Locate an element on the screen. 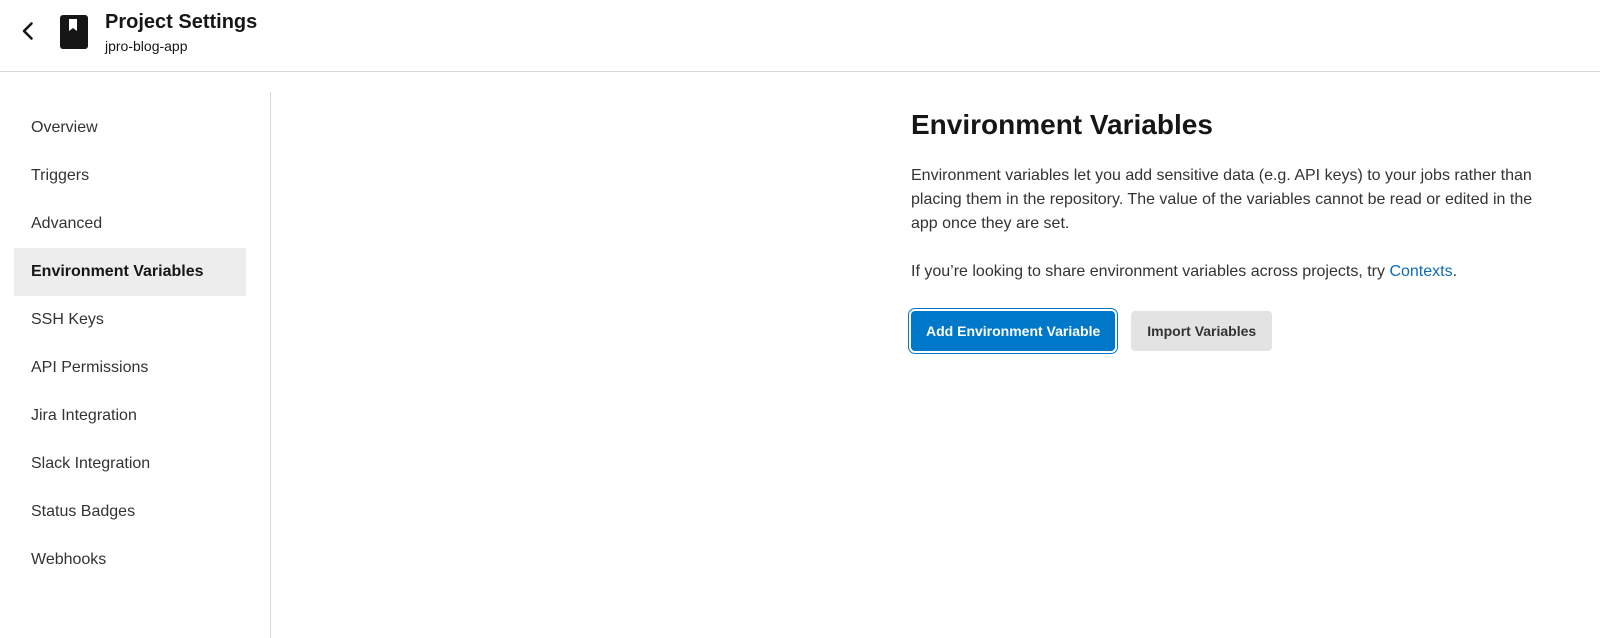 The width and height of the screenshot is (1600, 638). sidebar-item-advanced: Advanced is located at coordinates (130, 224).